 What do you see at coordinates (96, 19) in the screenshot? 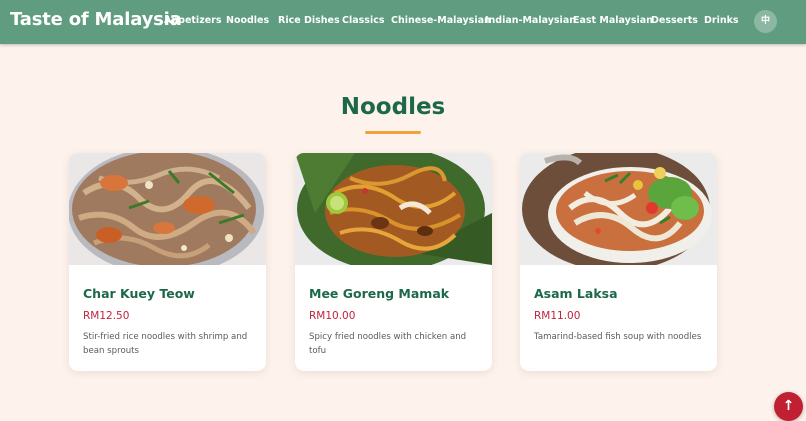
I see `brand-logo: Taste of Malaysia` at bounding box center [96, 19].